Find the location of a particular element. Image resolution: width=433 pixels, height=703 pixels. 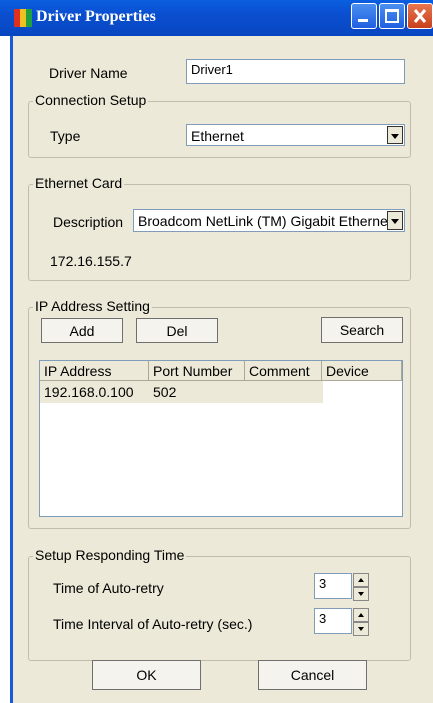

driver-name-label: Driver Name is located at coordinates (88, 73).